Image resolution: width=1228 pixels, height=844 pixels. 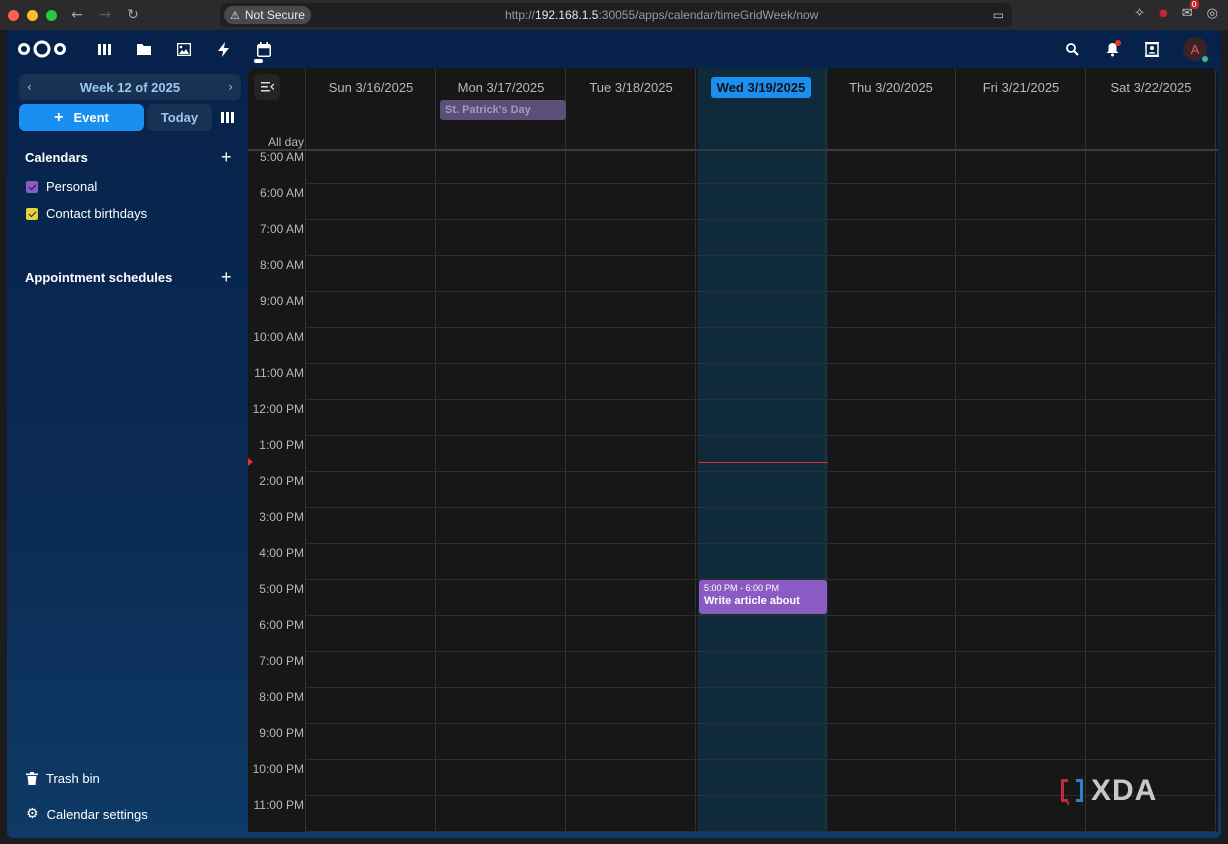 I want to click on time-label: 6:00 AM, so click(x=281, y=193).